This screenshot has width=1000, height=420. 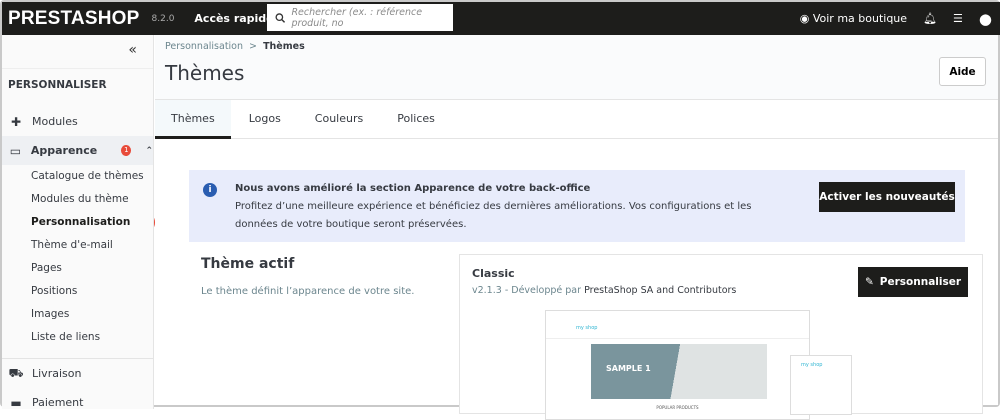 I want to click on divider, so click(x=77, y=354).